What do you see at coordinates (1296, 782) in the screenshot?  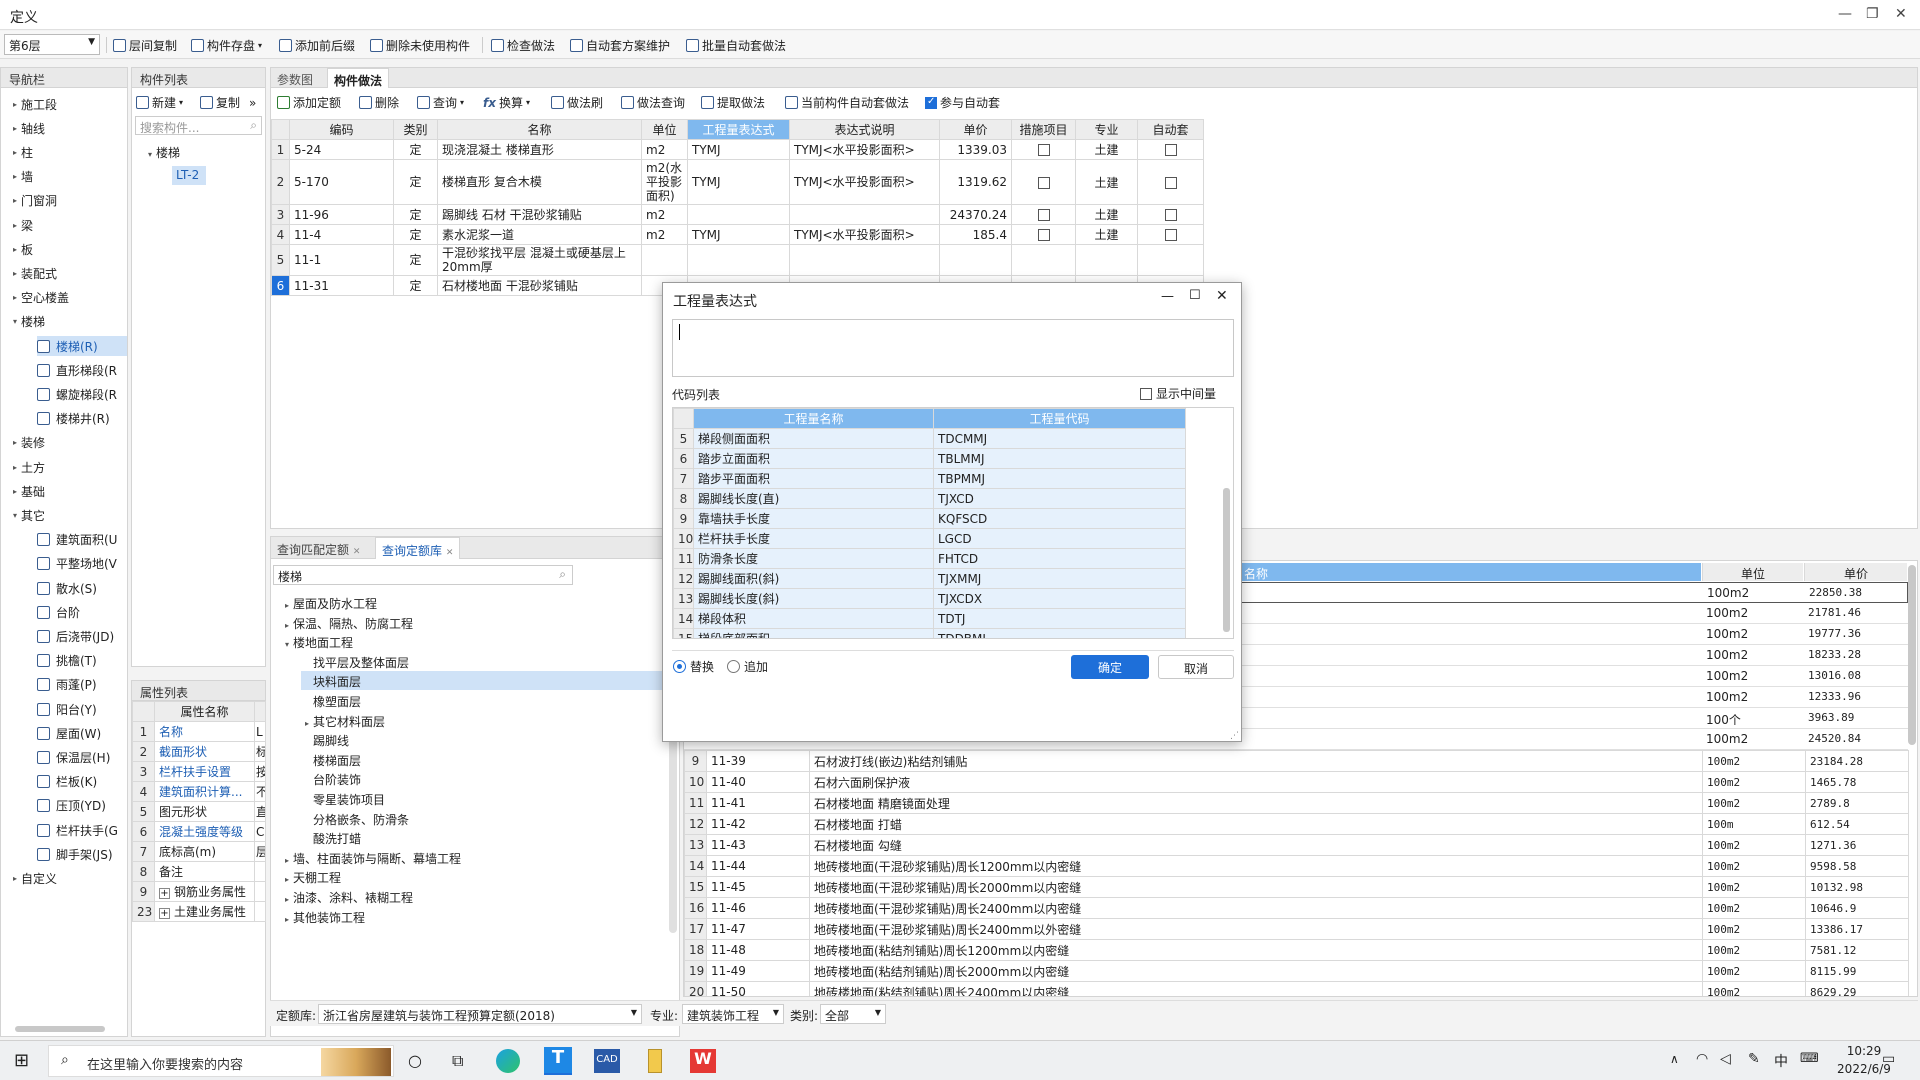 I see `quota-row: 10 11-40 石材六面刷保护液 100m2 1465.78` at bounding box center [1296, 782].